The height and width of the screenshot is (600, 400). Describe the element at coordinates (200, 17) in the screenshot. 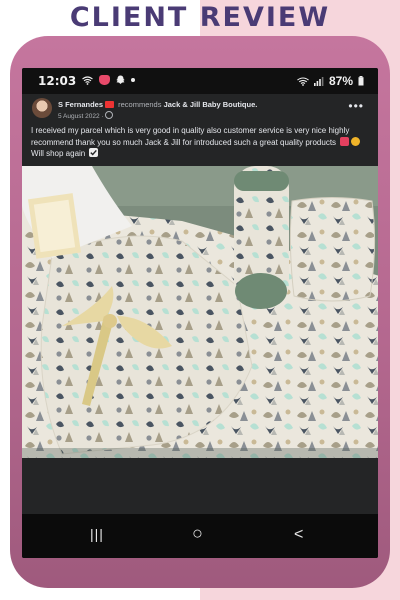

I see `banner-title: CLIENT REVIEW` at that location.